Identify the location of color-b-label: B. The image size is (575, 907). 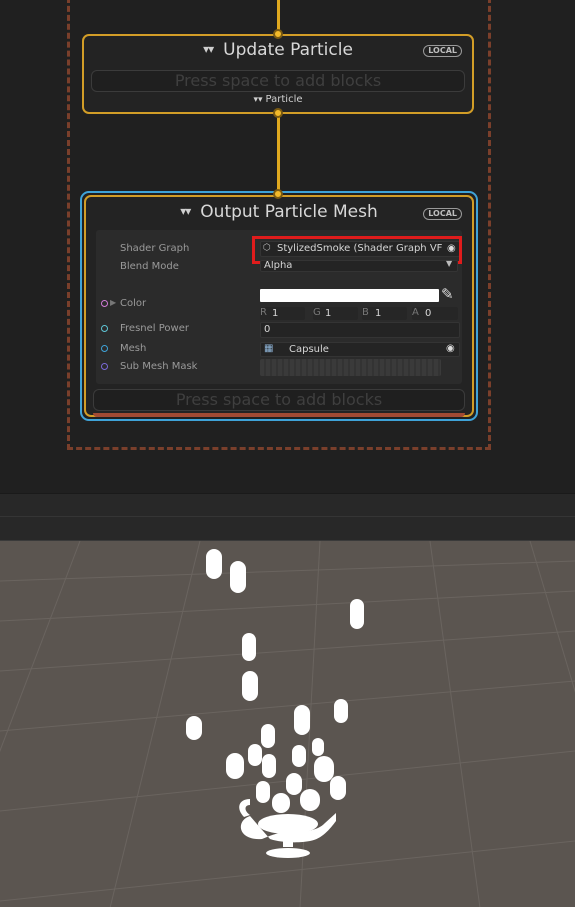
(365, 312).